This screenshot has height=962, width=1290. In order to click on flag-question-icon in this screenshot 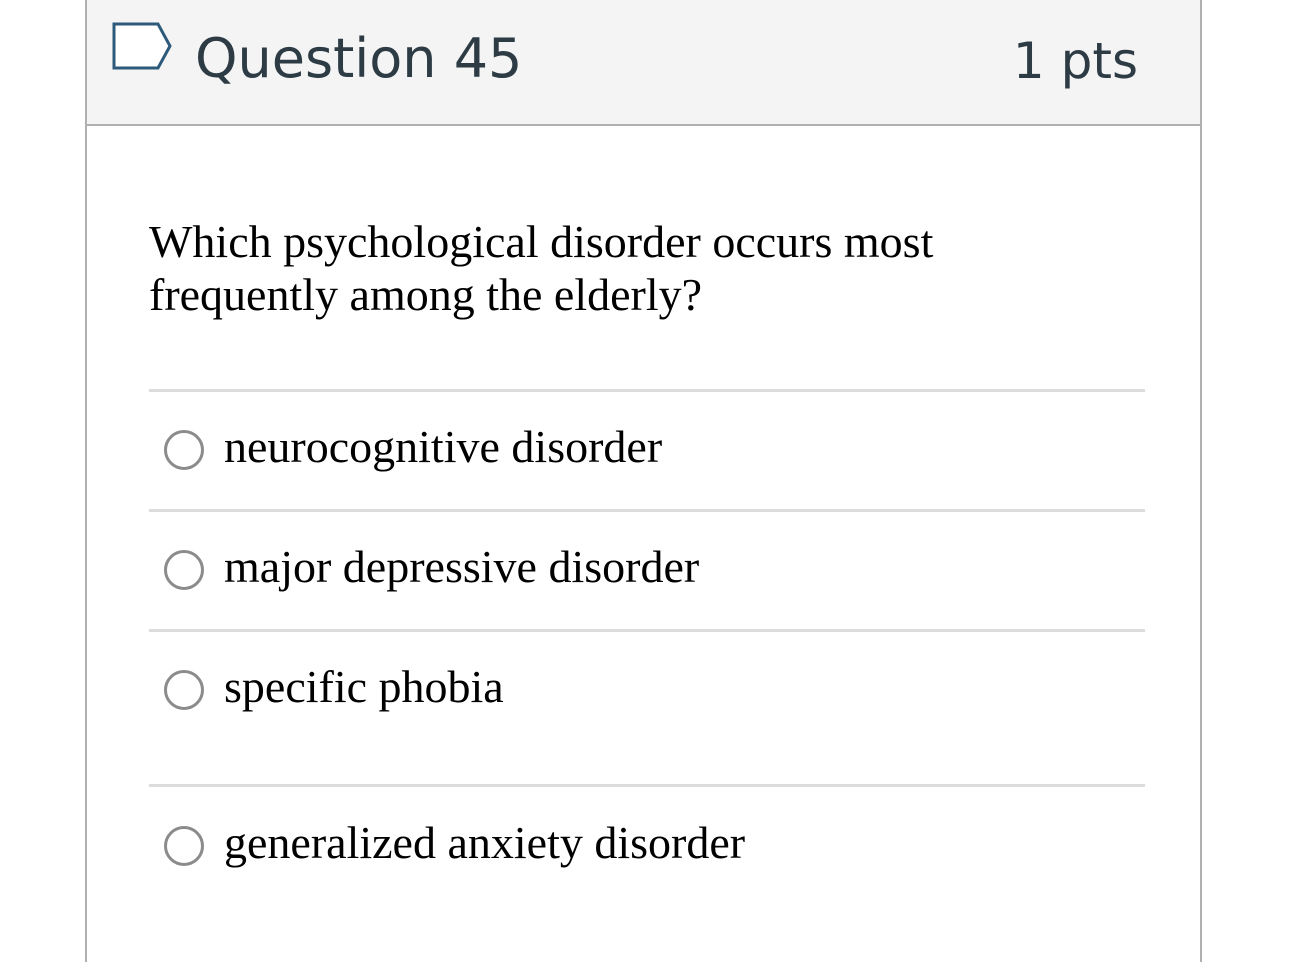, I will do `click(143, 48)`.